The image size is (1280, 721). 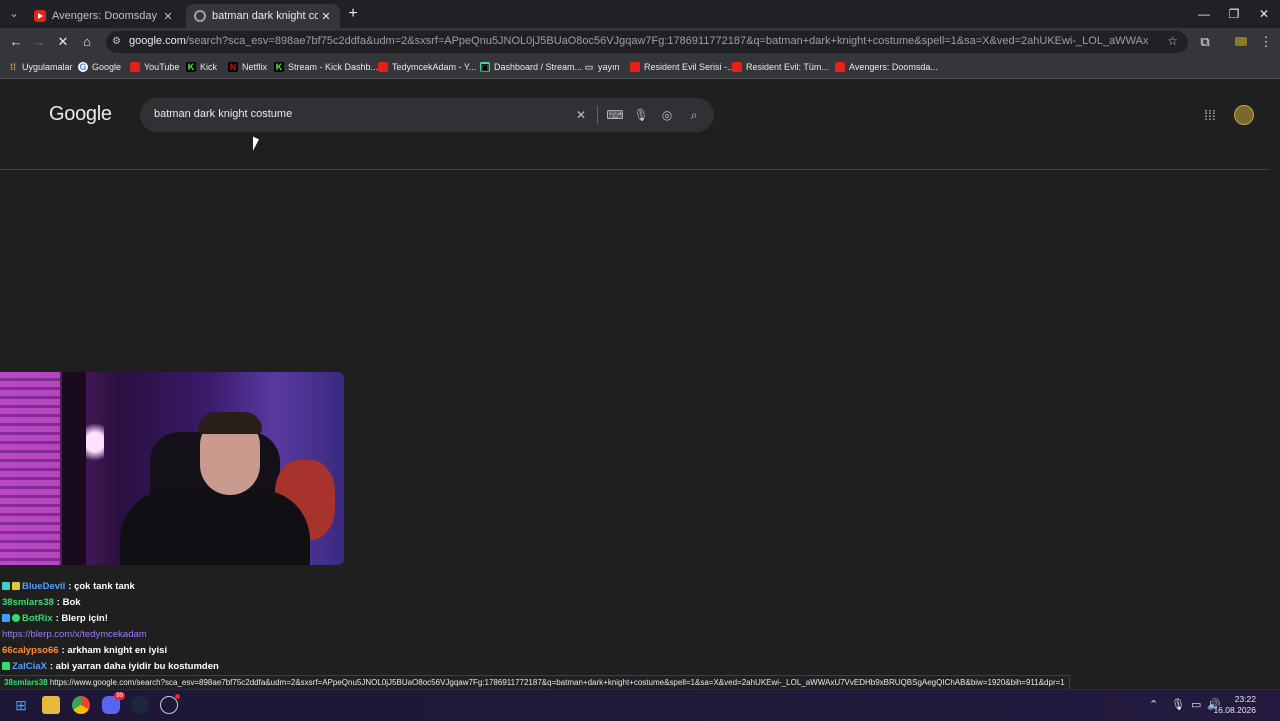 What do you see at coordinates (29, 666) in the screenshot?
I see `chat-username: ZalCiaX` at bounding box center [29, 666].